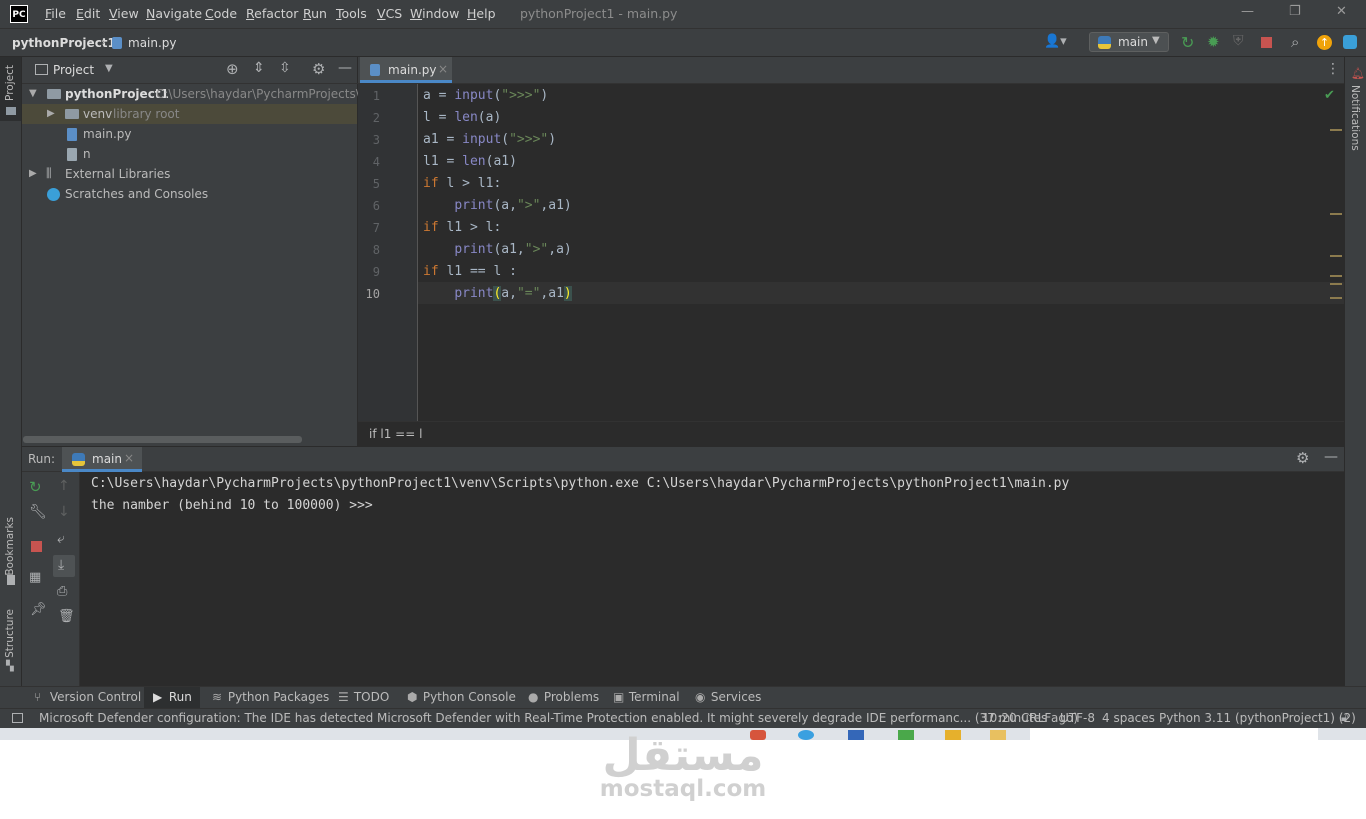 This screenshot has height=819, width=1366. What do you see at coordinates (1295, 11) in the screenshot?
I see `restore-button: ❐` at bounding box center [1295, 11].